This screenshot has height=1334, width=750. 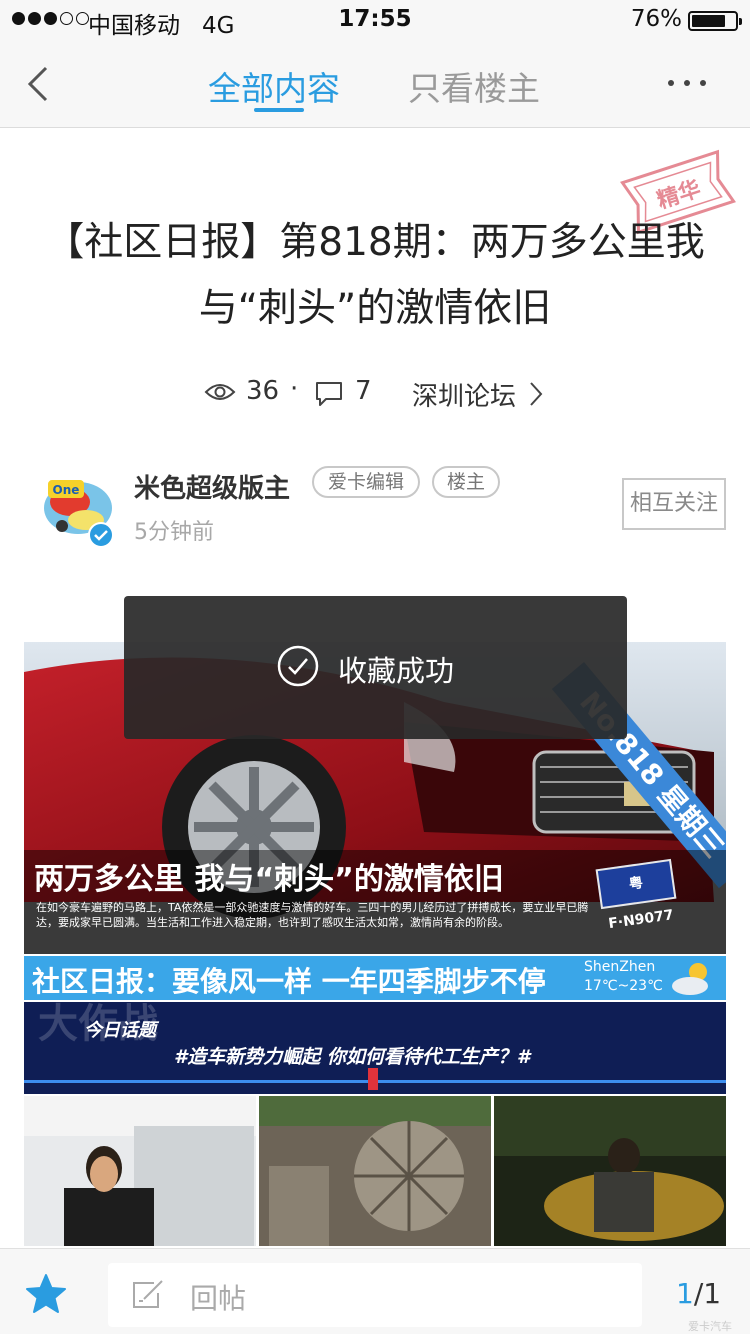 I want to click on daily-banner: 社区日报：要像风一样 一年四季脚步不停 ShenZhen 17℃~23℃, so click(x=375, y=978).